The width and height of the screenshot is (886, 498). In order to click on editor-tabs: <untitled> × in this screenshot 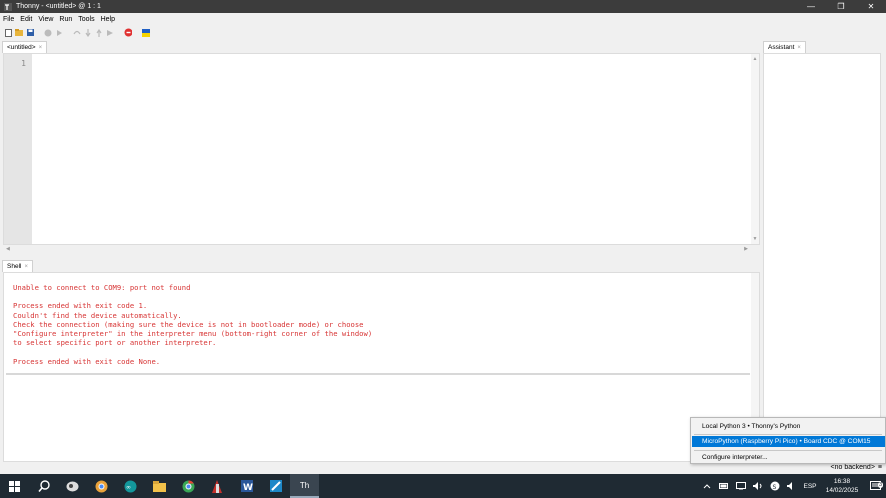, I will do `click(25, 47)`.